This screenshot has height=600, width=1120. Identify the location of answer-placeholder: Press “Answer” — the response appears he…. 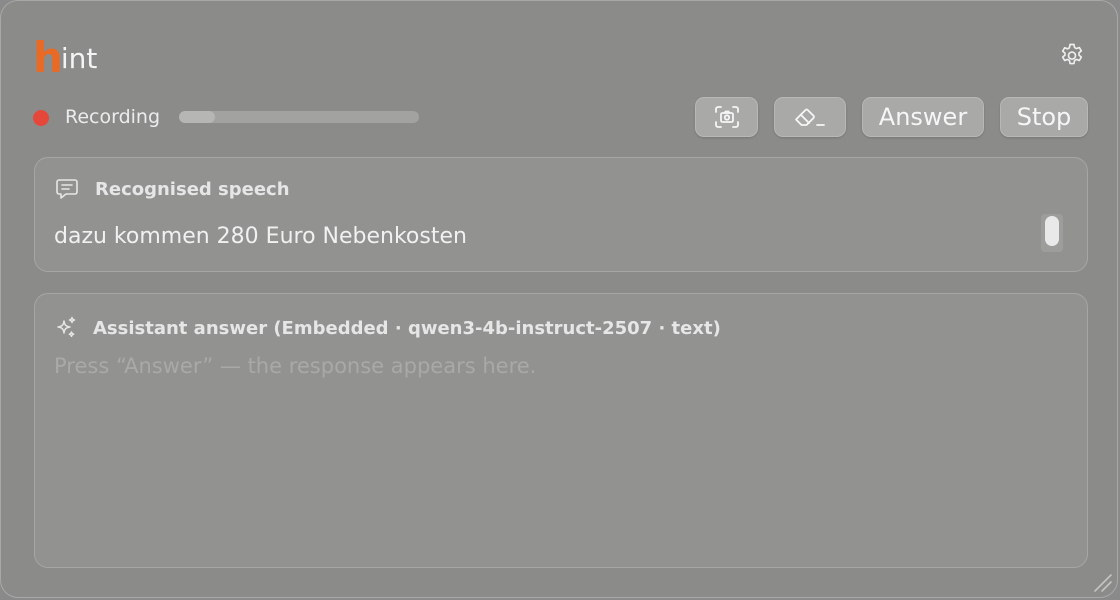
(295, 366).